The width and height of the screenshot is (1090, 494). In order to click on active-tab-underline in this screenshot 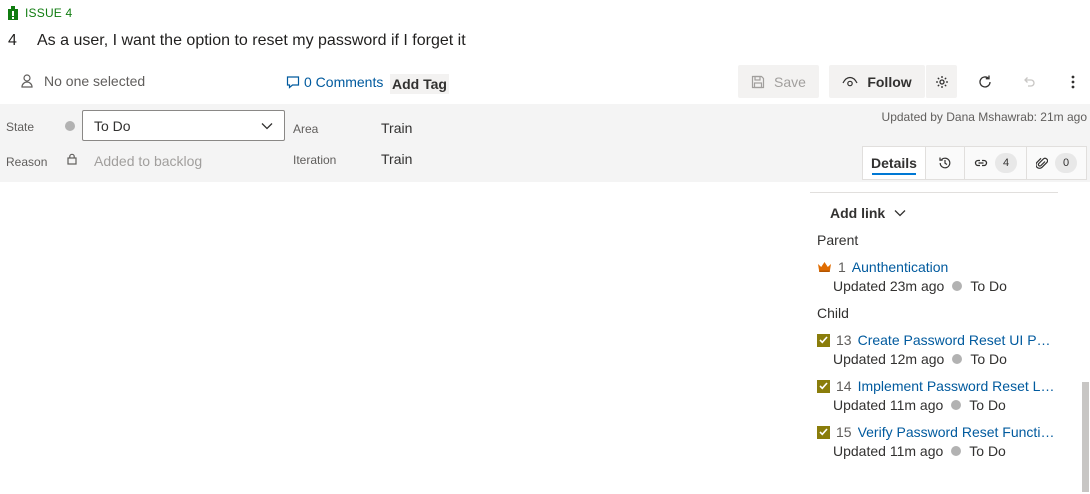, I will do `click(894, 174)`.